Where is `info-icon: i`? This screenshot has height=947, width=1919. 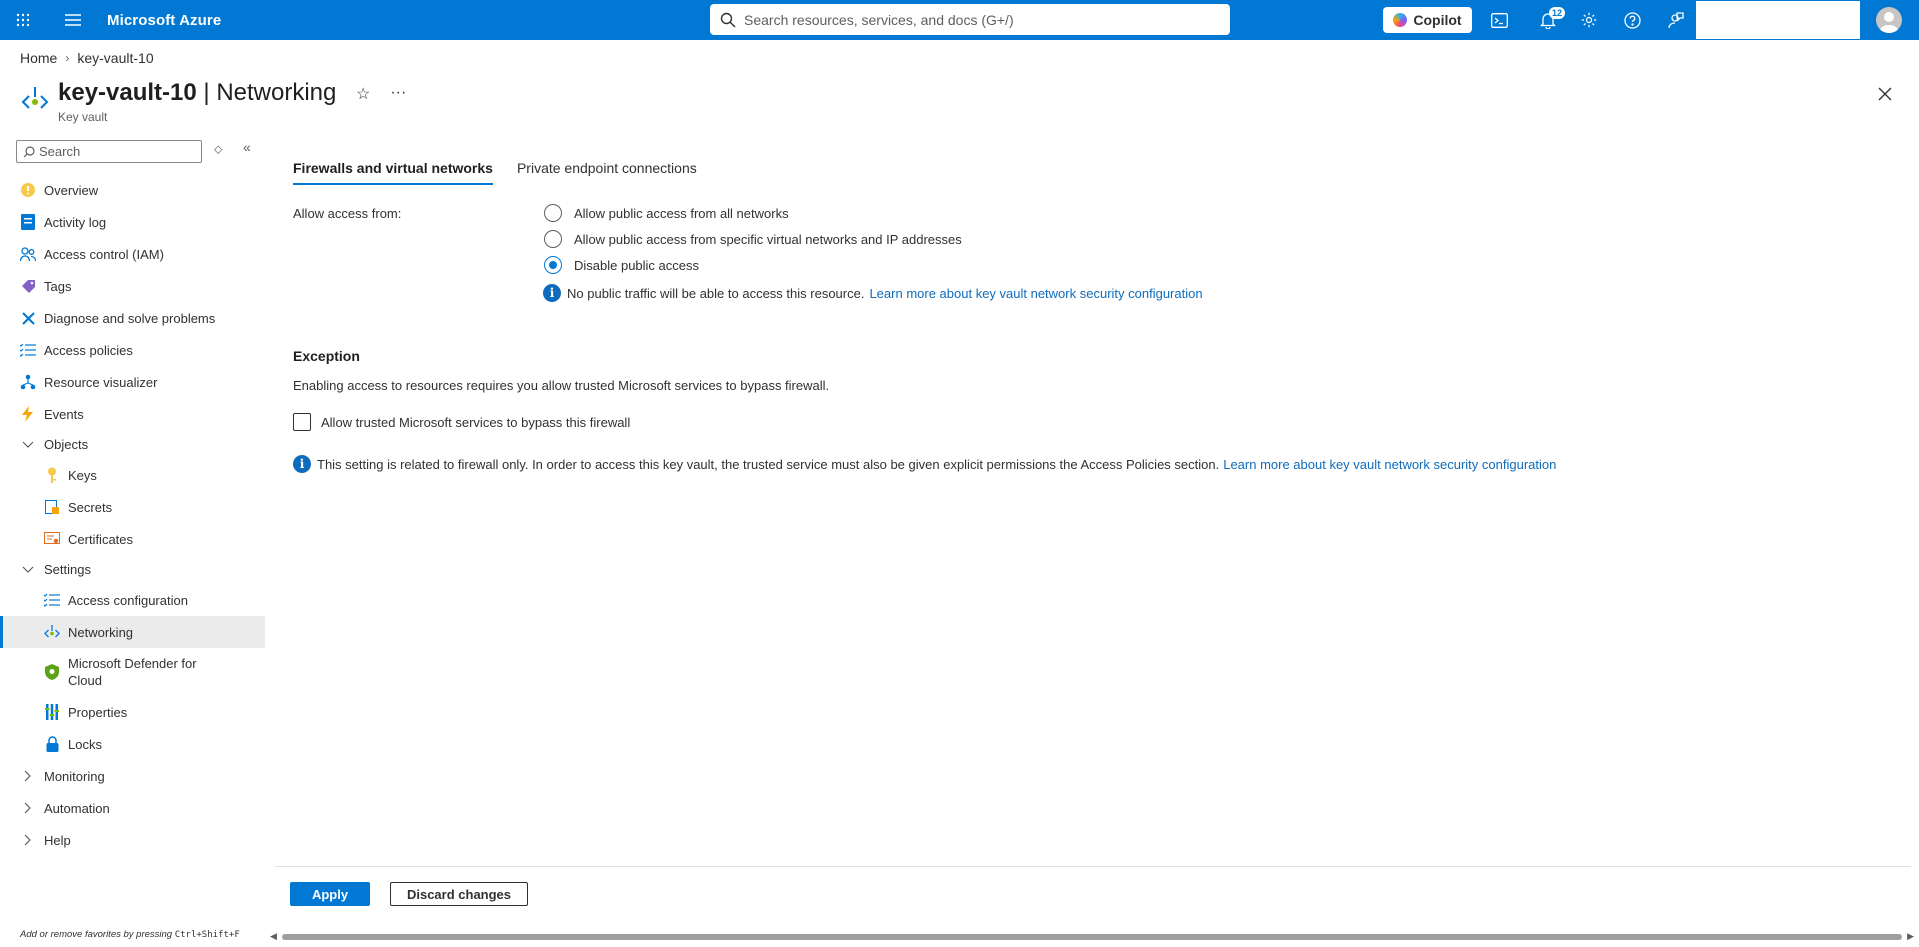
info-icon: i is located at coordinates (302, 464).